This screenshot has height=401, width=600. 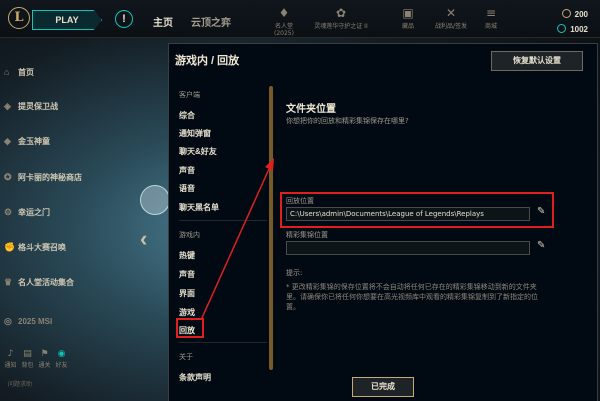 I want to click on tip-title: 提示:, so click(x=294, y=273).